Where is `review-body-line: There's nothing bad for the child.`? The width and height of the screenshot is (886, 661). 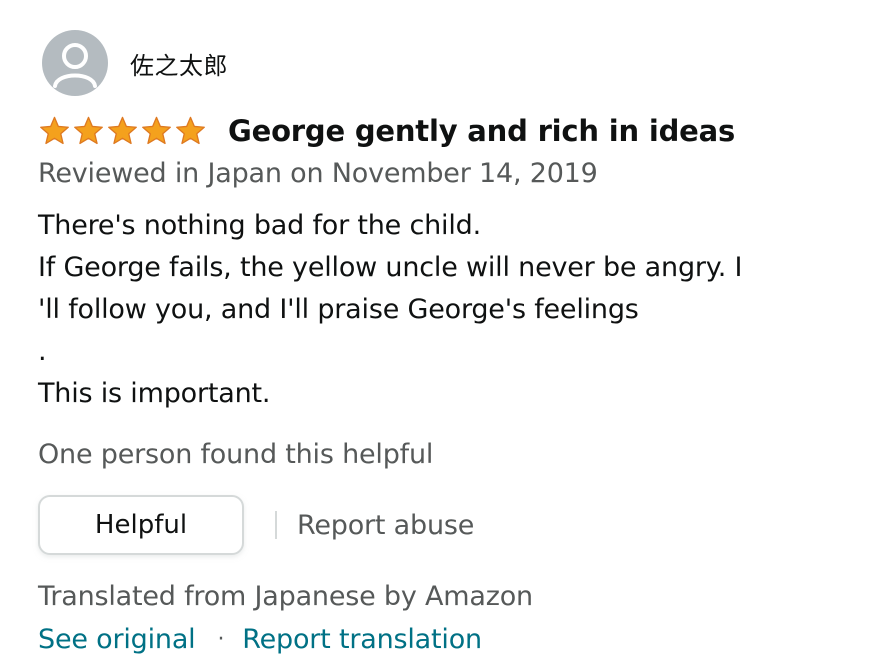
review-body-line: There's nothing bad for the child. is located at coordinates (259, 225).